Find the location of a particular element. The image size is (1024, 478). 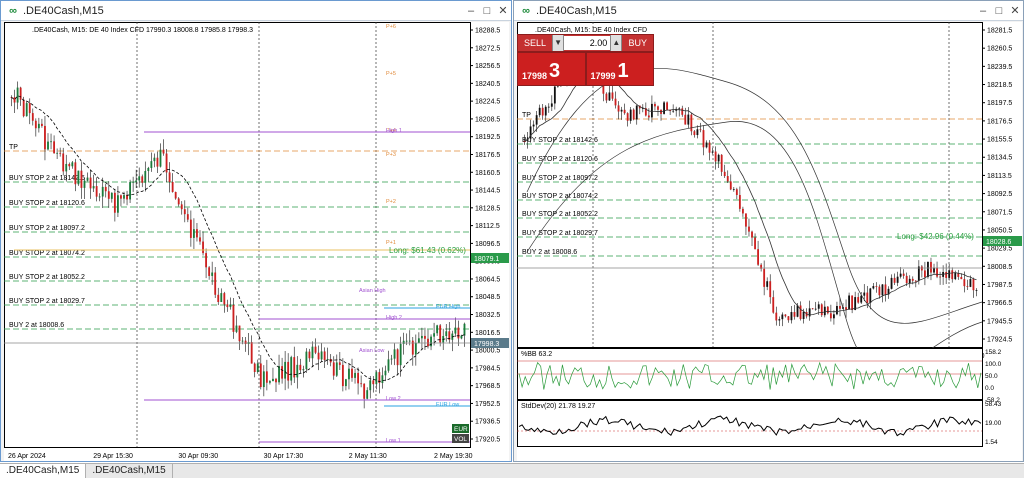

stddev-tick-label: 19.00 is located at coordinates (993, 423).